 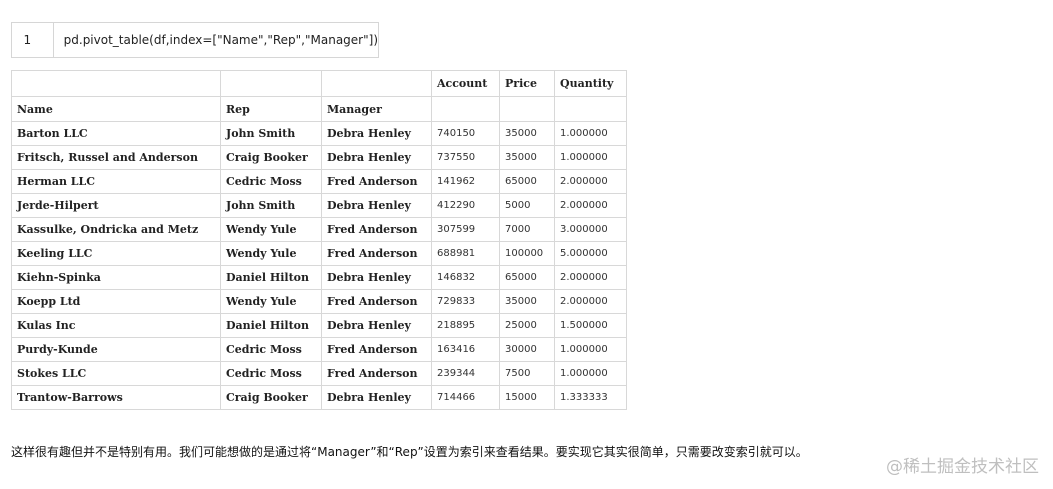 What do you see at coordinates (116, 301) in the screenshot?
I see `cell-name: Koepp Ltd` at bounding box center [116, 301].